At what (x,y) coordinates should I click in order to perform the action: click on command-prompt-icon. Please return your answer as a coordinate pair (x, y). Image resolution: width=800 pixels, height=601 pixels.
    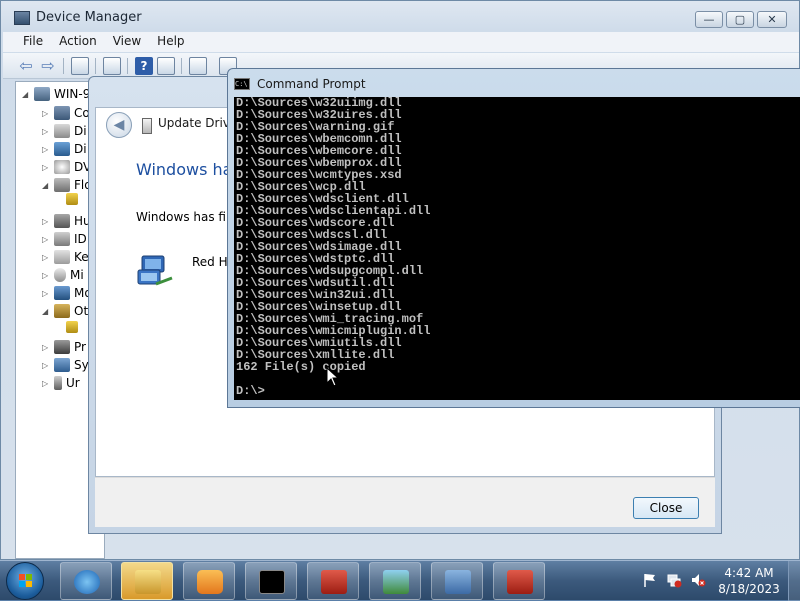
    Looking at the image, I should click on (272, 582).